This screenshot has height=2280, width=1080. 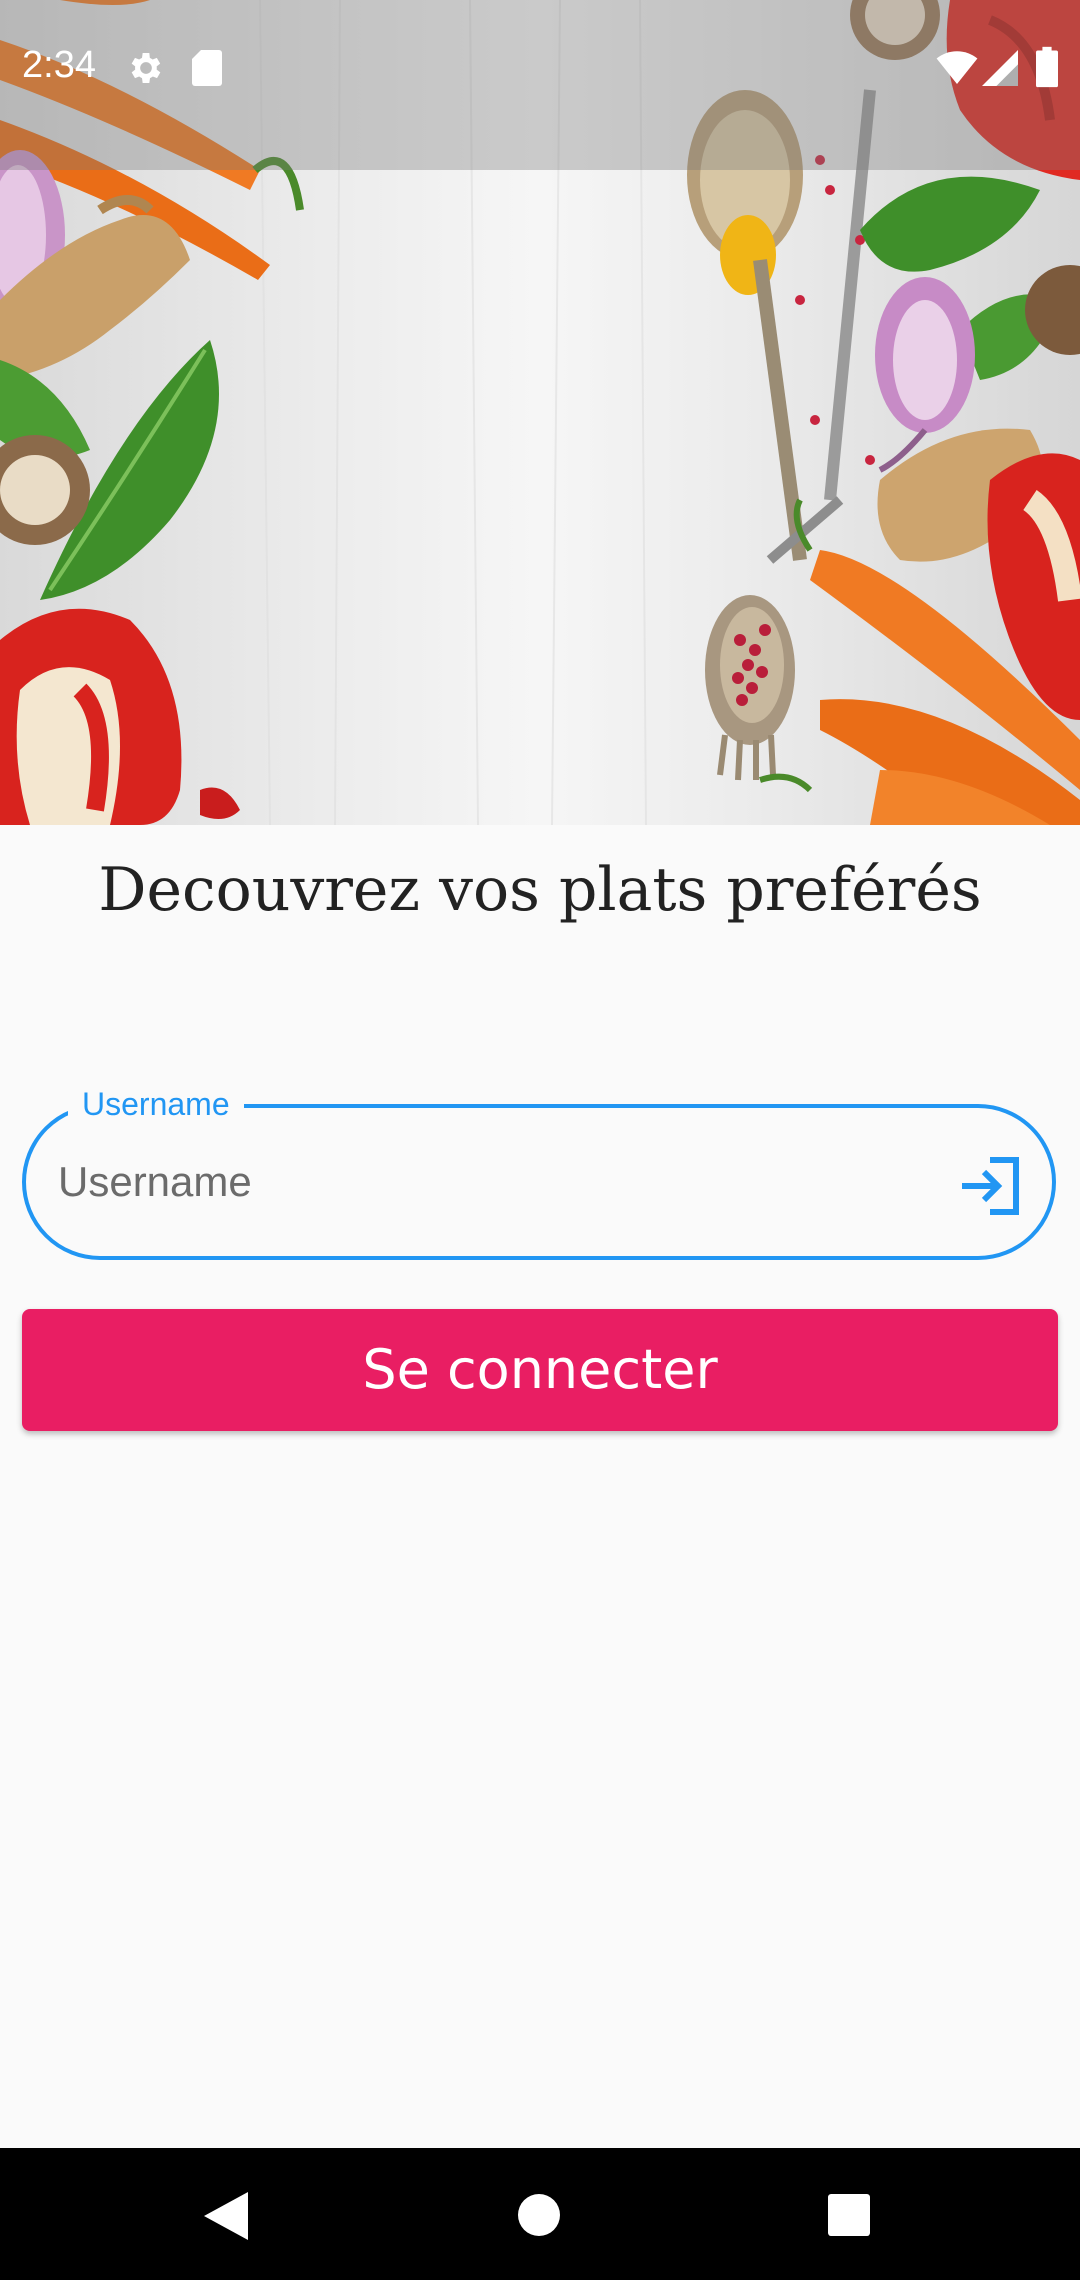 I want to click on home-icon, so click(x=539, y=2215).